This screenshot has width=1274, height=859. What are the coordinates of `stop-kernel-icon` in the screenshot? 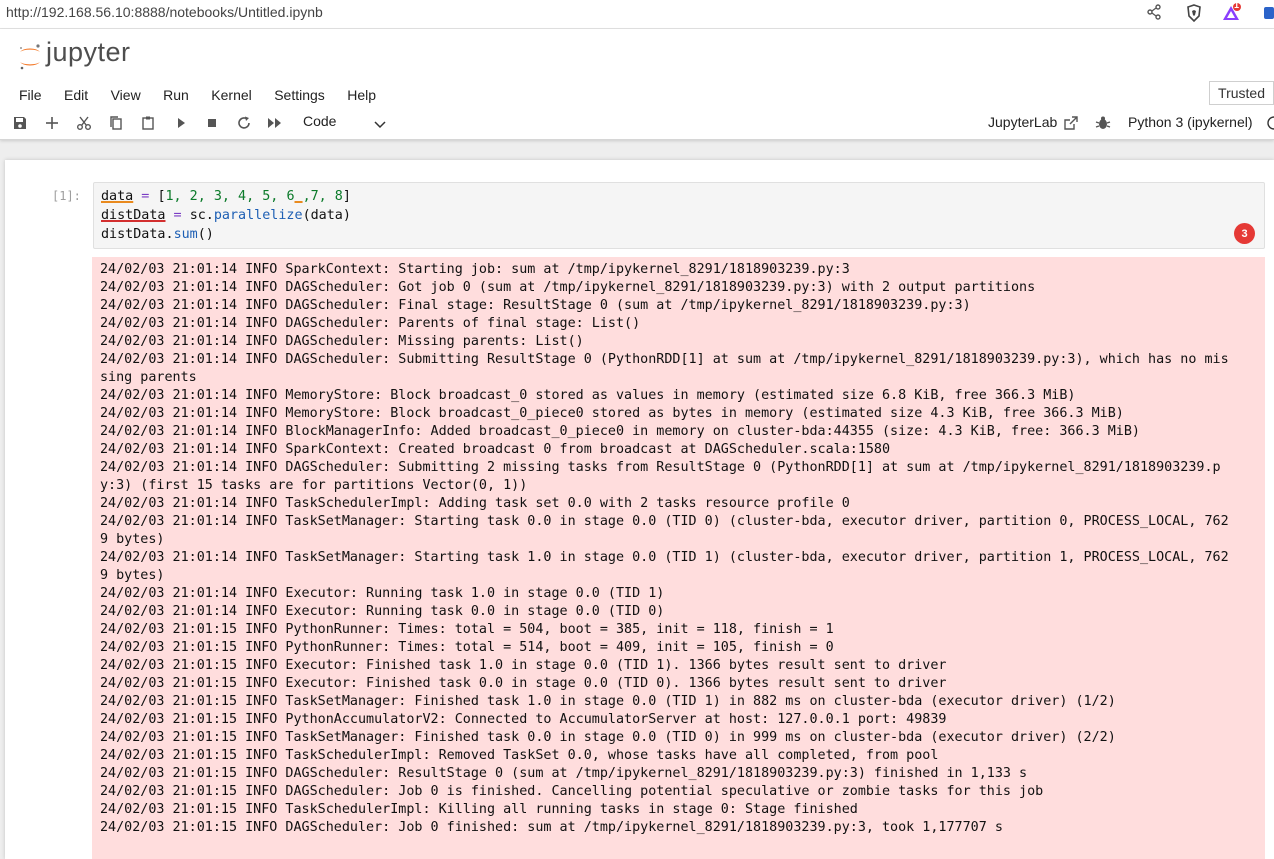 It's located at (212, 123).